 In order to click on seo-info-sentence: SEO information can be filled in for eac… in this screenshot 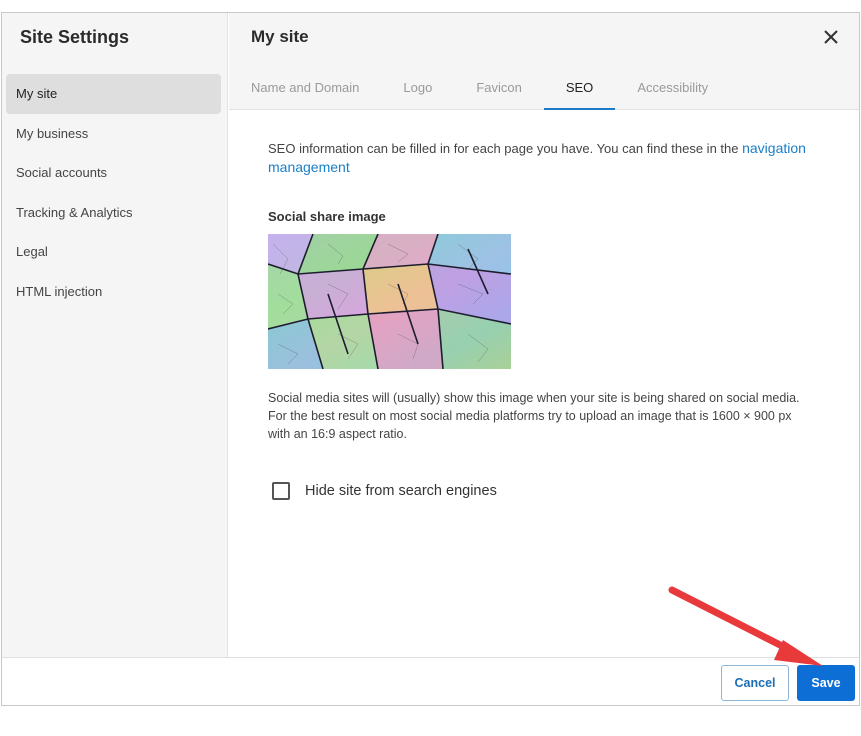, I will do `click(505, 148)`.